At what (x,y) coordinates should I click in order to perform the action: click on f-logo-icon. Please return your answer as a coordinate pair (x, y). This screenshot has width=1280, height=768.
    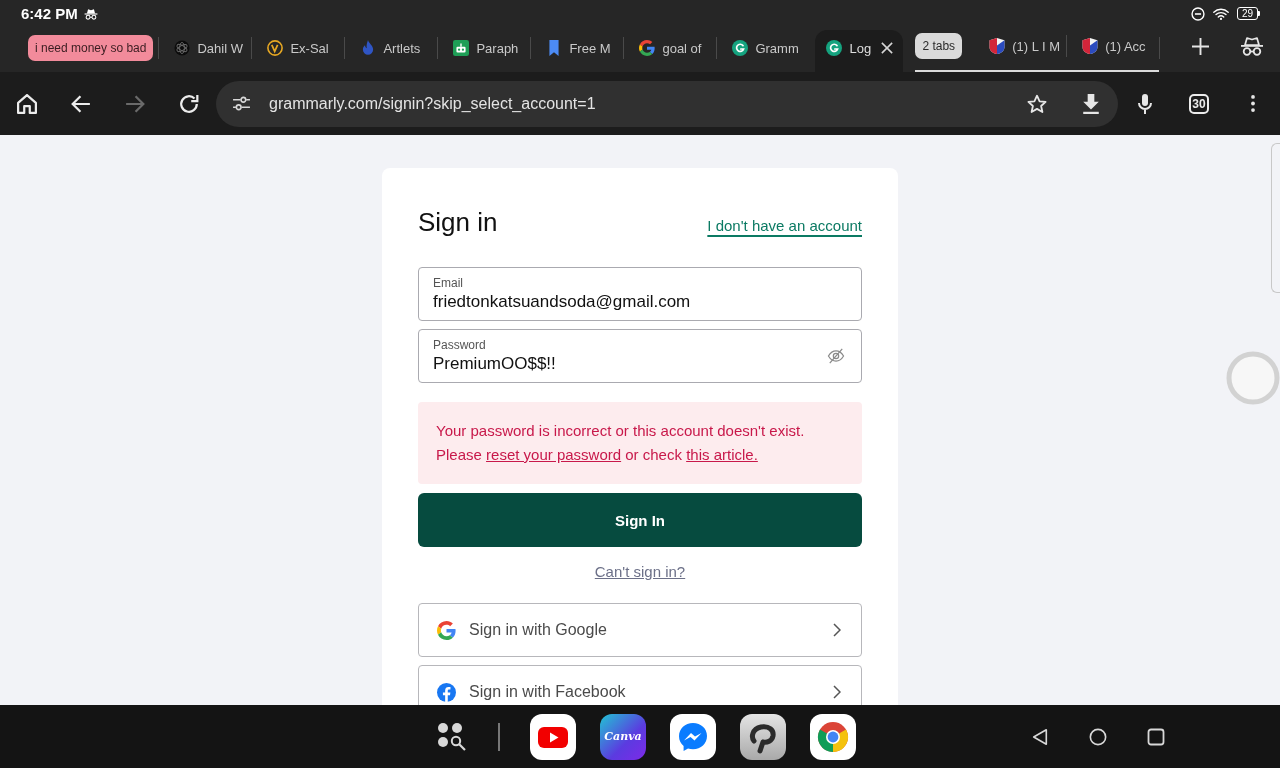
    Looking at the image, I should click on (446, 692).